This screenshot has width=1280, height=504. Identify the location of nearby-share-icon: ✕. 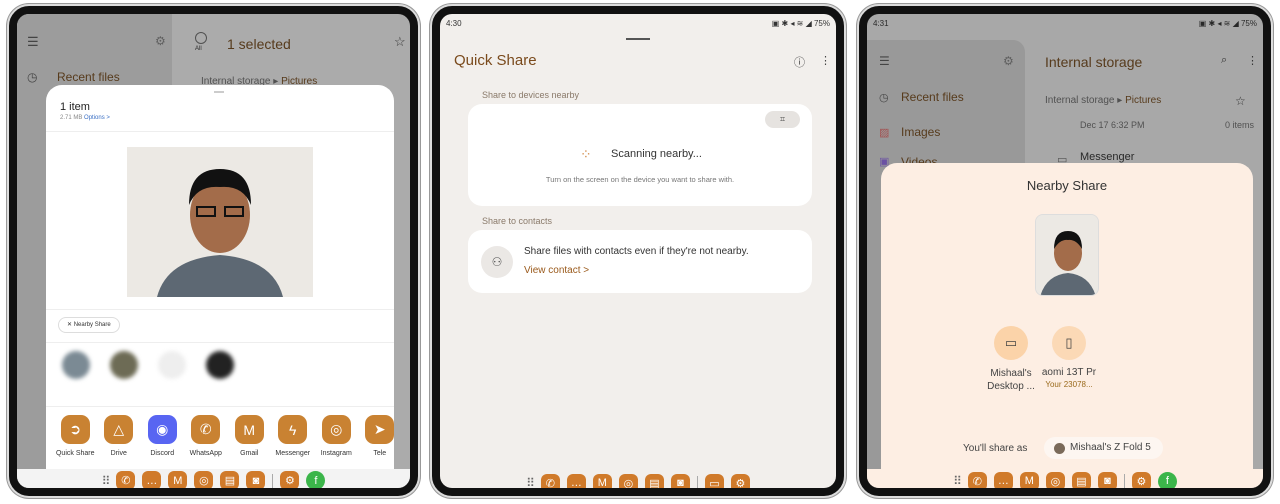
(70, 325).